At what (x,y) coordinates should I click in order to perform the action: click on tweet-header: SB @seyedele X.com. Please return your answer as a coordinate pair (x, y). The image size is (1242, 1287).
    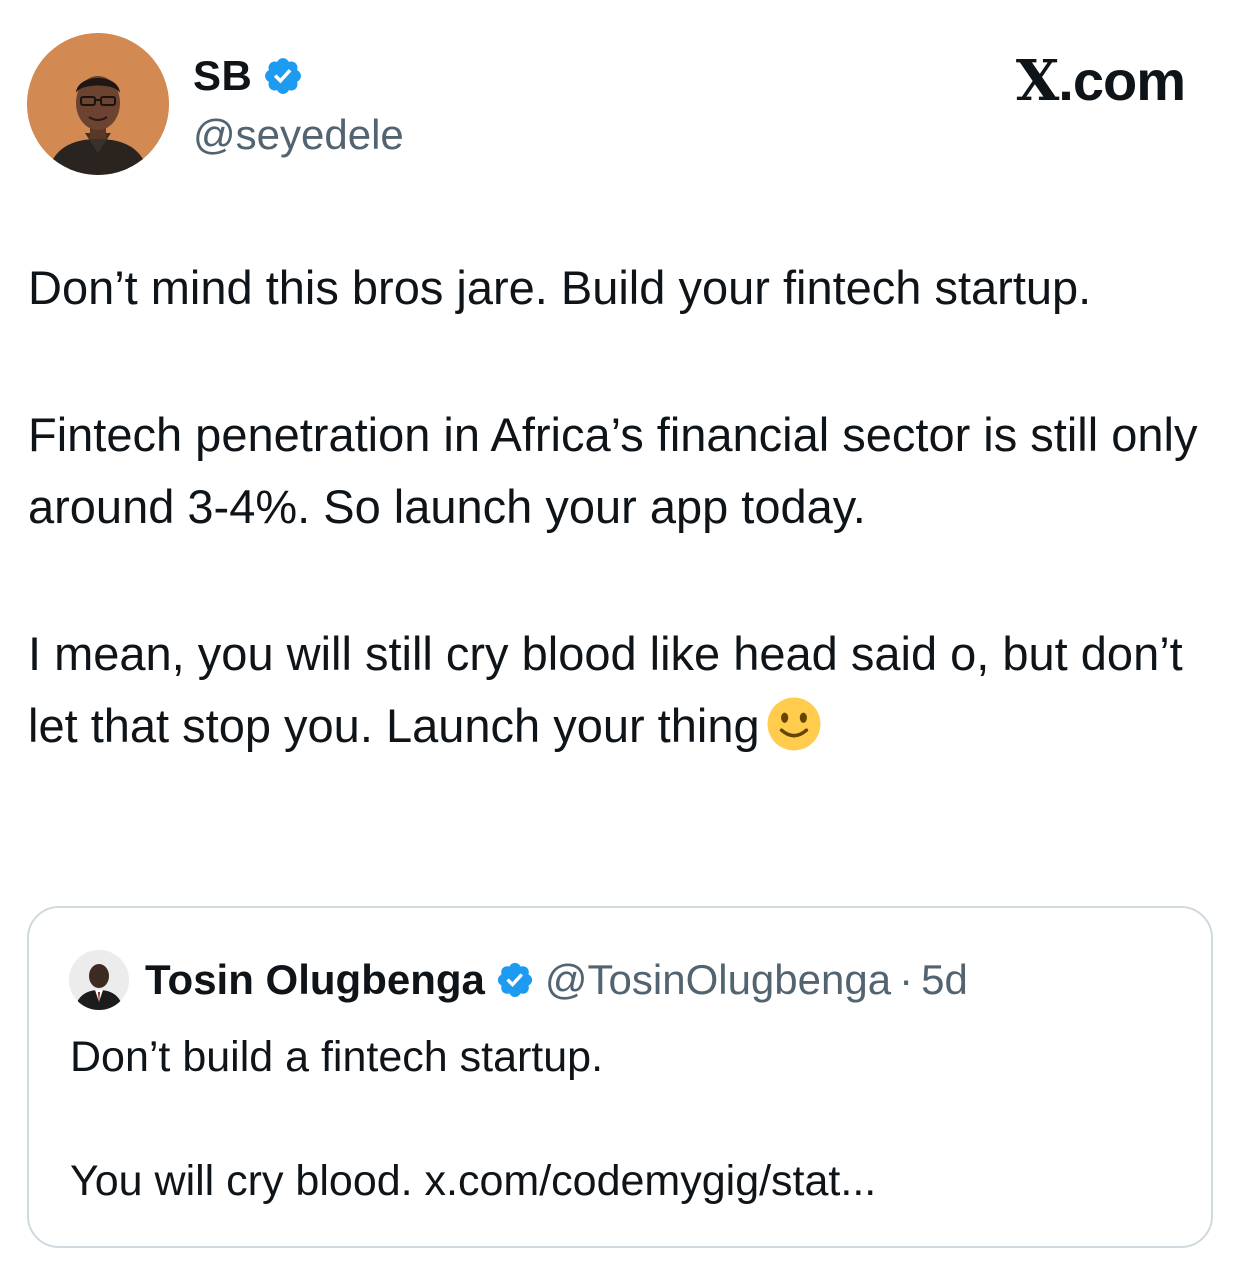
    Looking at the image, I should click on (622, 104).